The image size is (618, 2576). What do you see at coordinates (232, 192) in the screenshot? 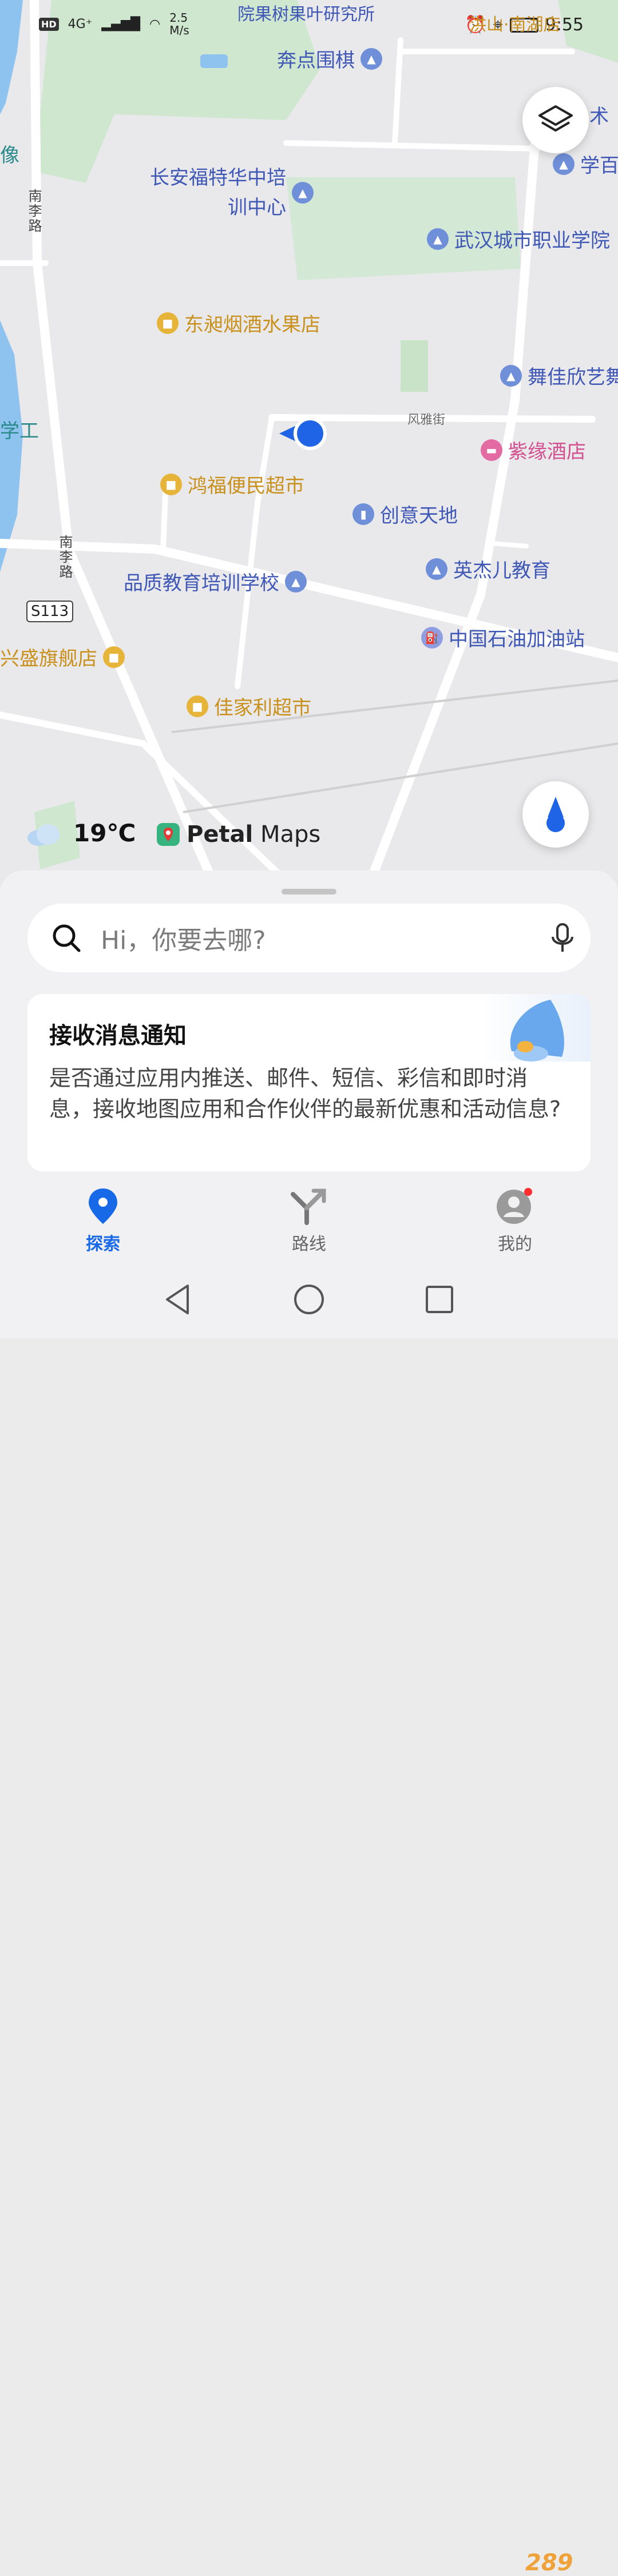
I see `poi-item: 长安福特华中培 训中心 ▲` at bounding box center [232, 192].